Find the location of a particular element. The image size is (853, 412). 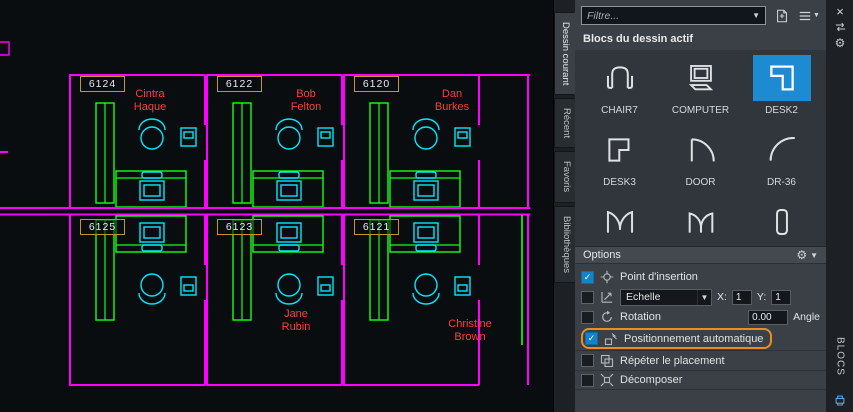

repeat-placement-icon is located at coordinates (607, 361).